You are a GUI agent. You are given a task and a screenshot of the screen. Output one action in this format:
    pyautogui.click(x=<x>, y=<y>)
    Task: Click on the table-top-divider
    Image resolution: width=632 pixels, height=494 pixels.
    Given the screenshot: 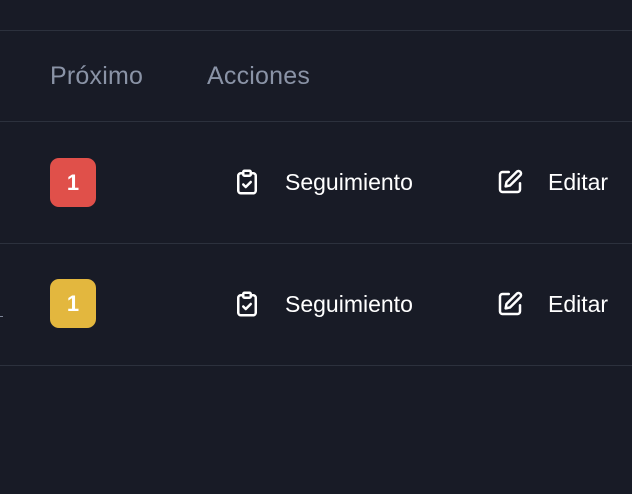 What is the action you would take?
    pyautogui.click(x=316, y=30)
    